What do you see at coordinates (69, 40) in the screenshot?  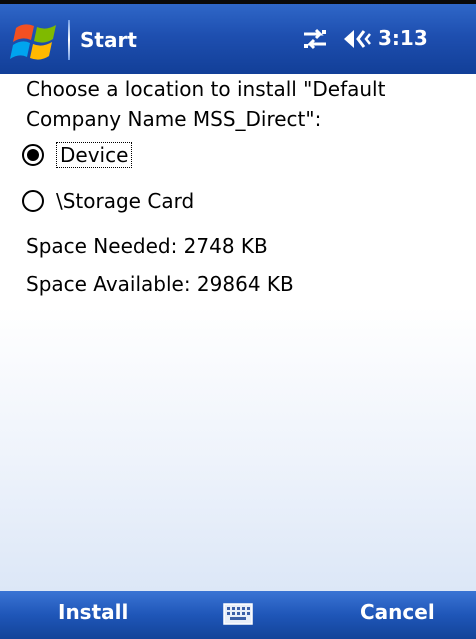 I see `title-separator` at bounding box center [69, 40].